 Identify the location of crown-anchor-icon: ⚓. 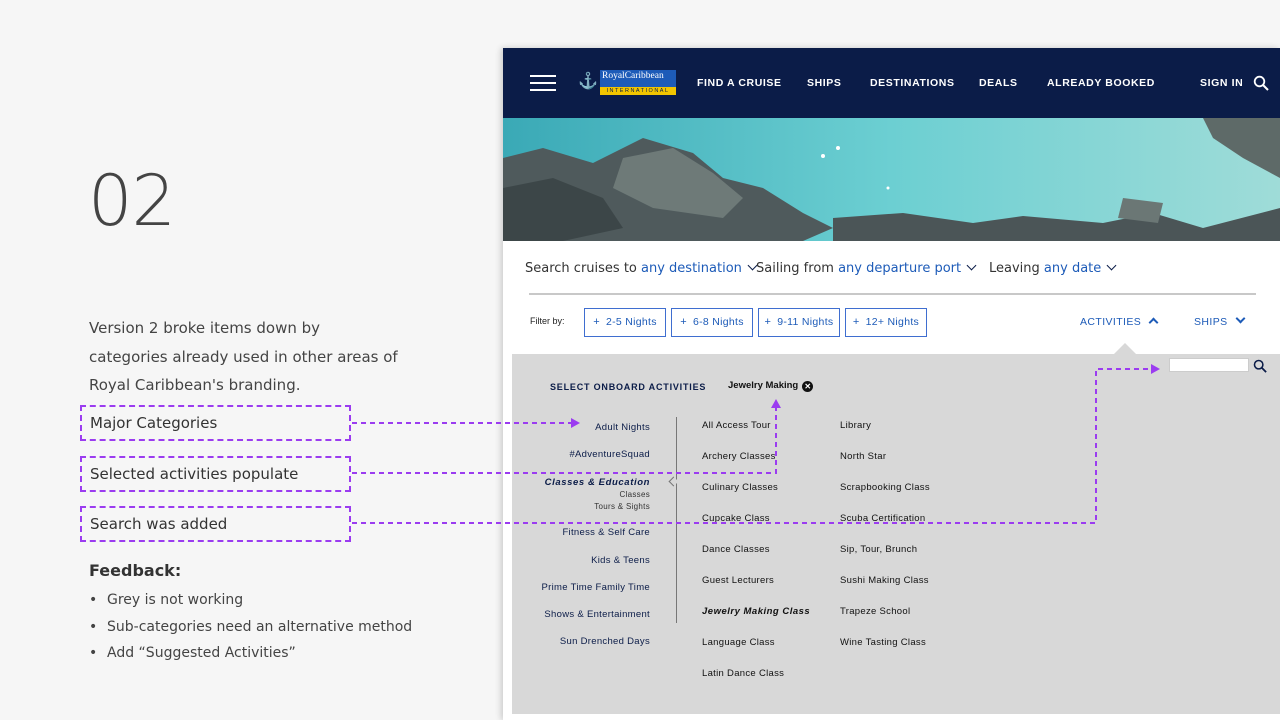
(588, 81).